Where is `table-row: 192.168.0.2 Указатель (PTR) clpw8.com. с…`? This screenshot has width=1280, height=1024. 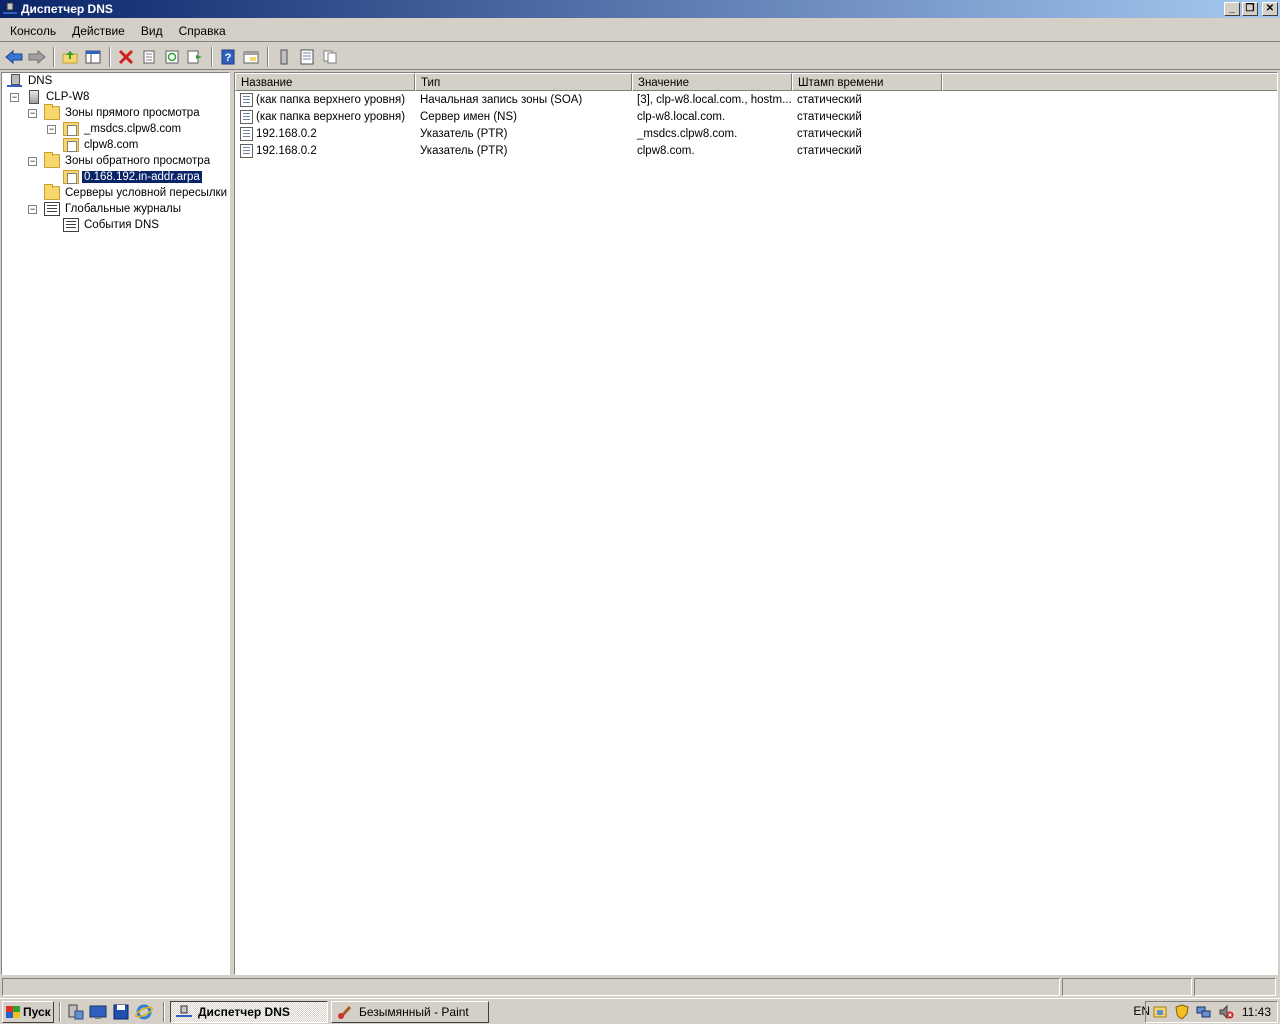
table-row: 192.168.0.2 Указатель (PTR) clpw8.com. с… is located at coordinates (588, 150).